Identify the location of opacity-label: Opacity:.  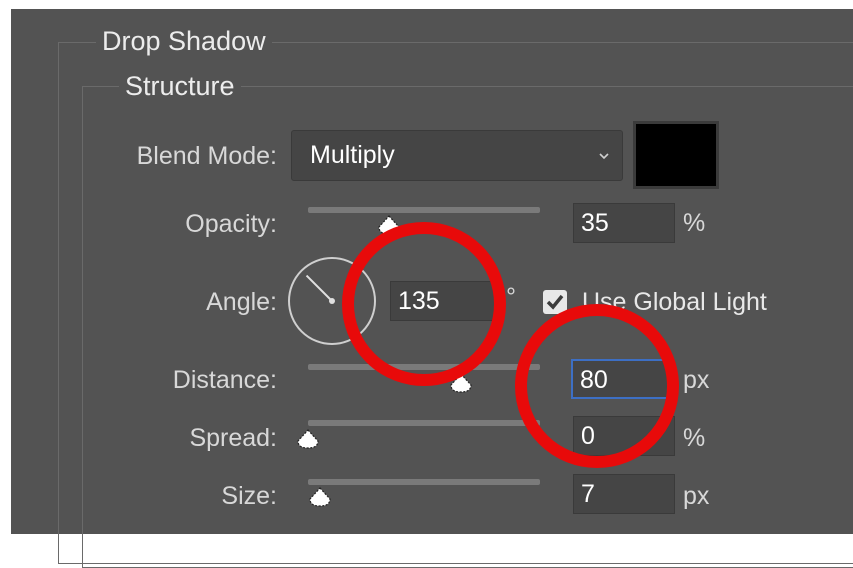
(231, 224).